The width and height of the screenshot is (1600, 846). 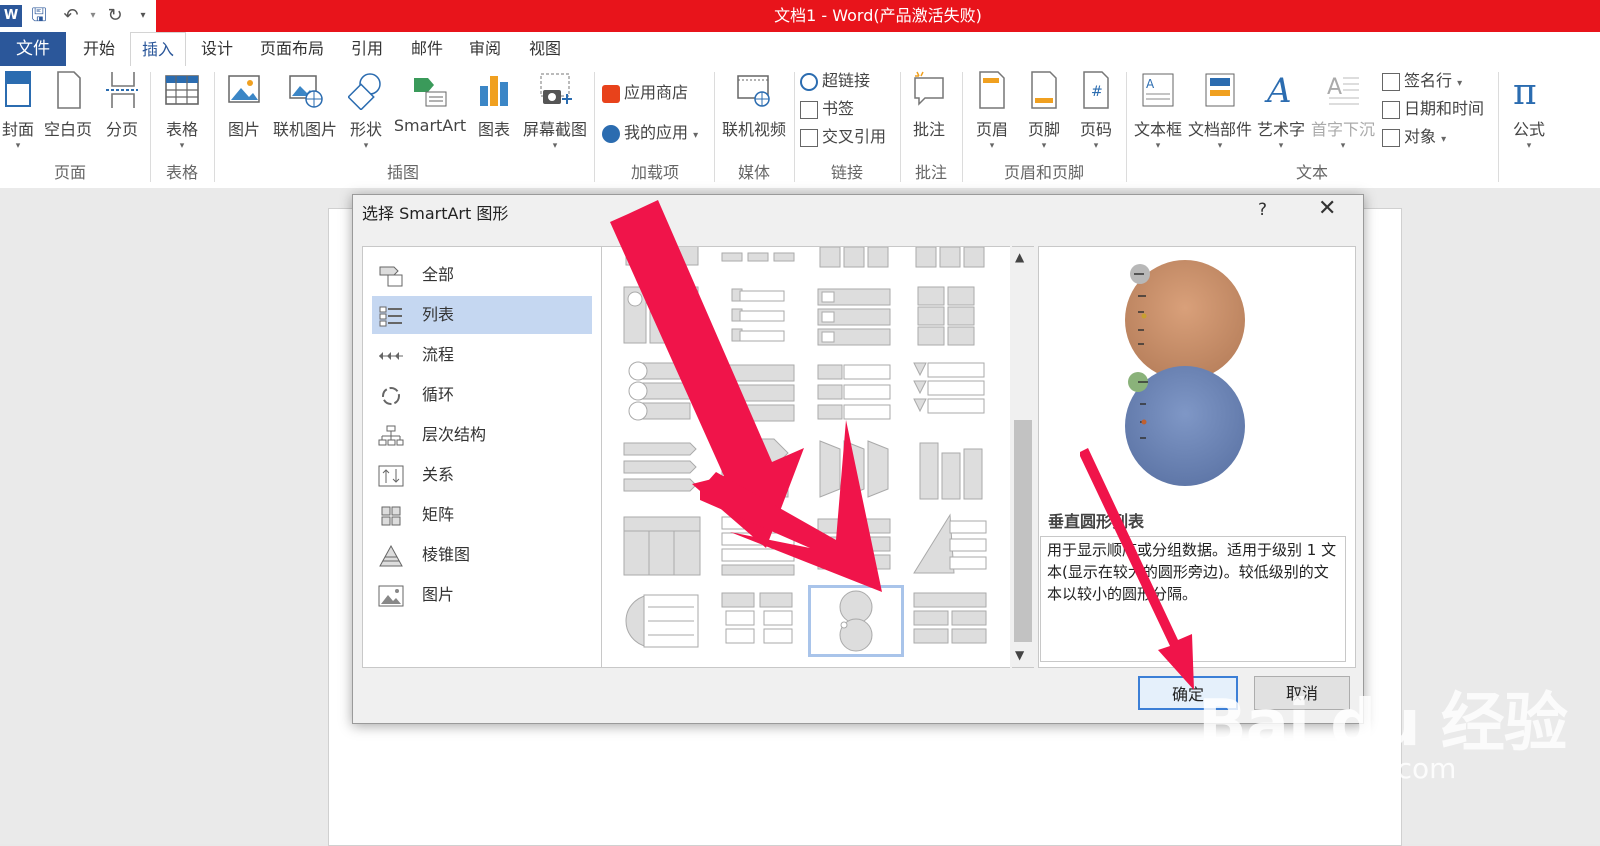 What do you see at coordinates (182, 111) in the screenshot?
I see `table-button: 表格 ▾` at bounding box center [182, 111].